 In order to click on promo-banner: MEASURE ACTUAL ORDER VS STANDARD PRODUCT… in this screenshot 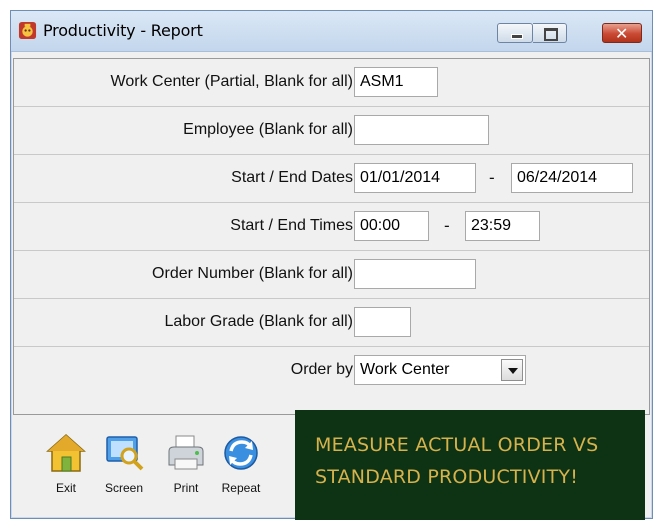, I will do `click(470, 465)`.